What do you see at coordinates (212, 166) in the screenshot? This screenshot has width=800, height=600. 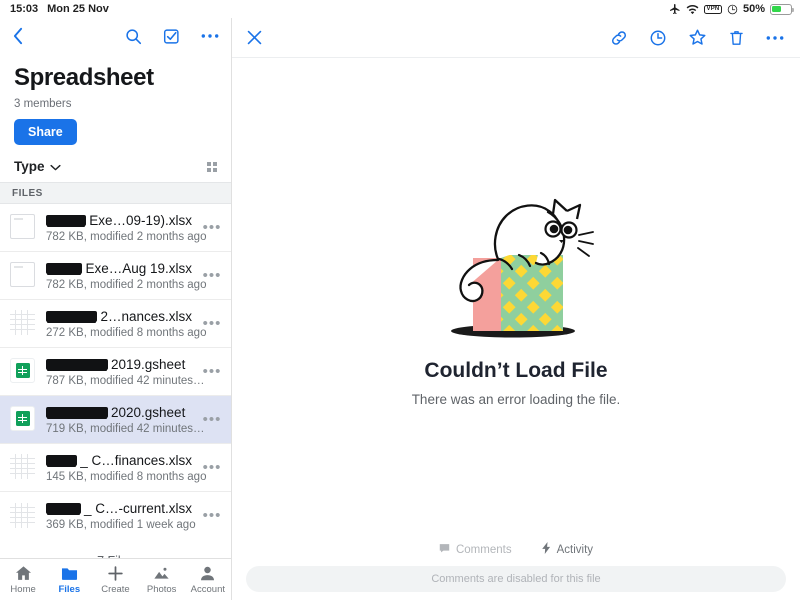 I see `grid-view-icon` at bounding box center [212, 166].